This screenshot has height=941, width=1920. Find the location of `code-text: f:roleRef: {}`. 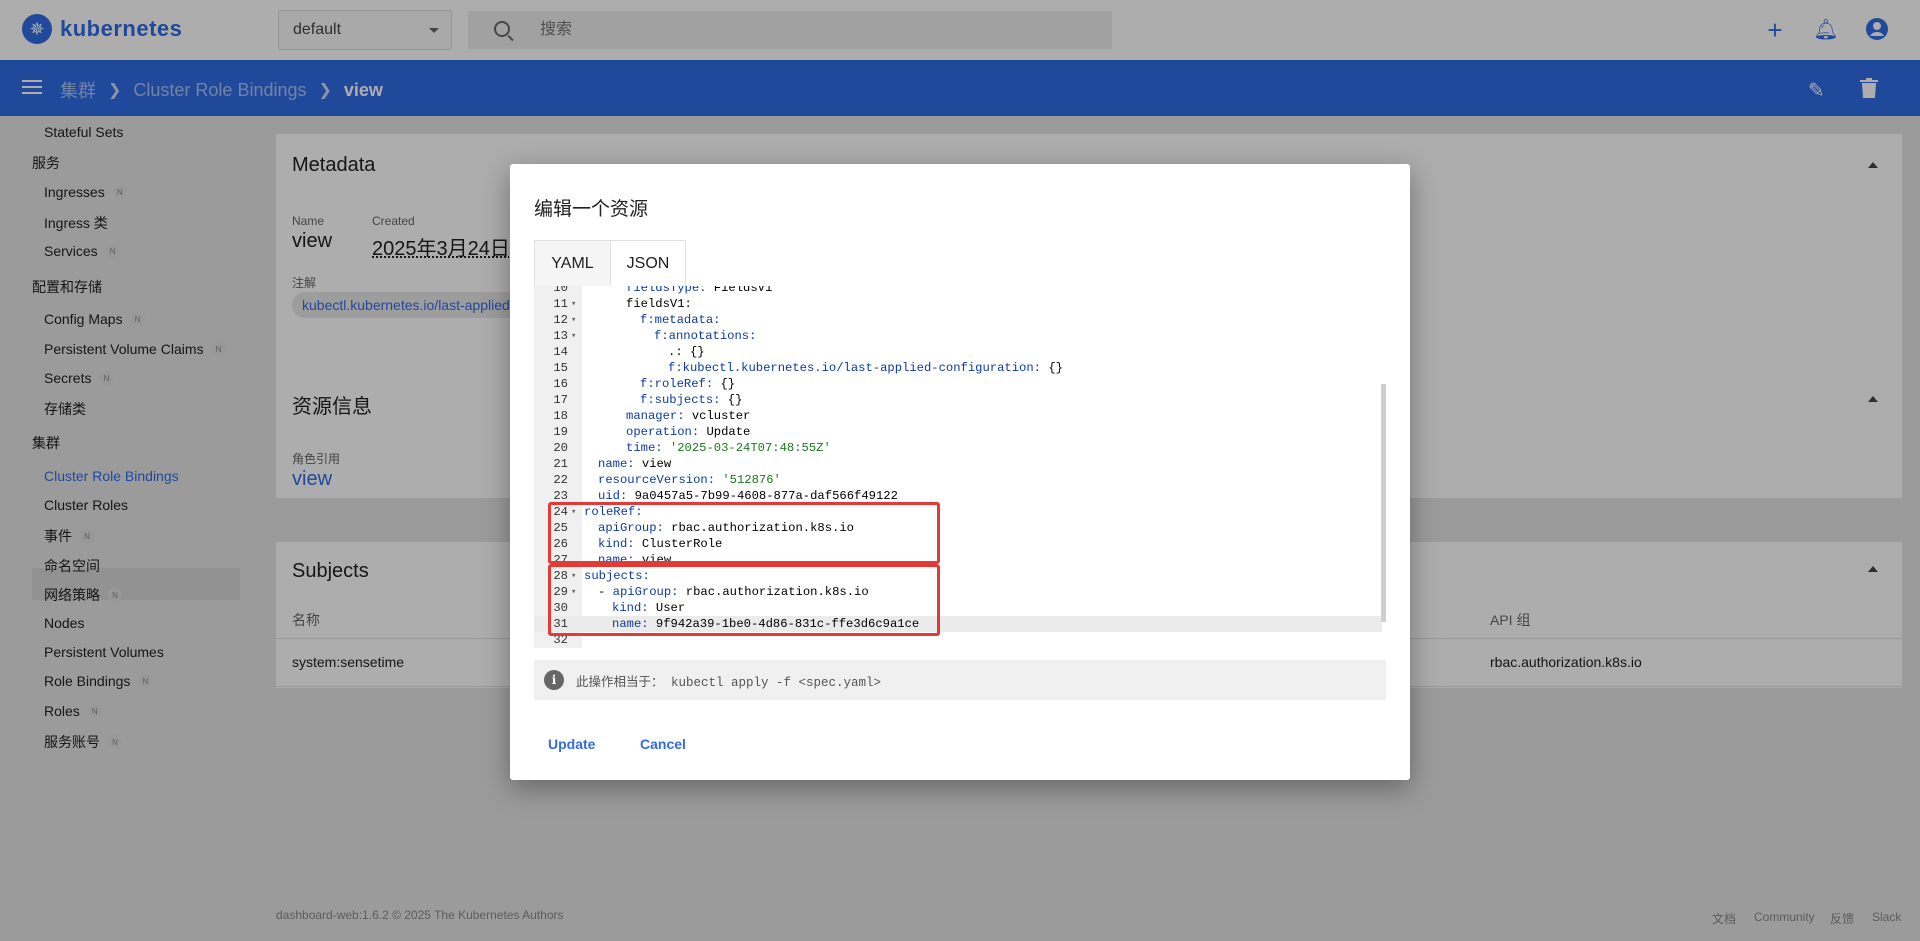

code-text: f:roleRef: {} is located at coordinates (688, 384).